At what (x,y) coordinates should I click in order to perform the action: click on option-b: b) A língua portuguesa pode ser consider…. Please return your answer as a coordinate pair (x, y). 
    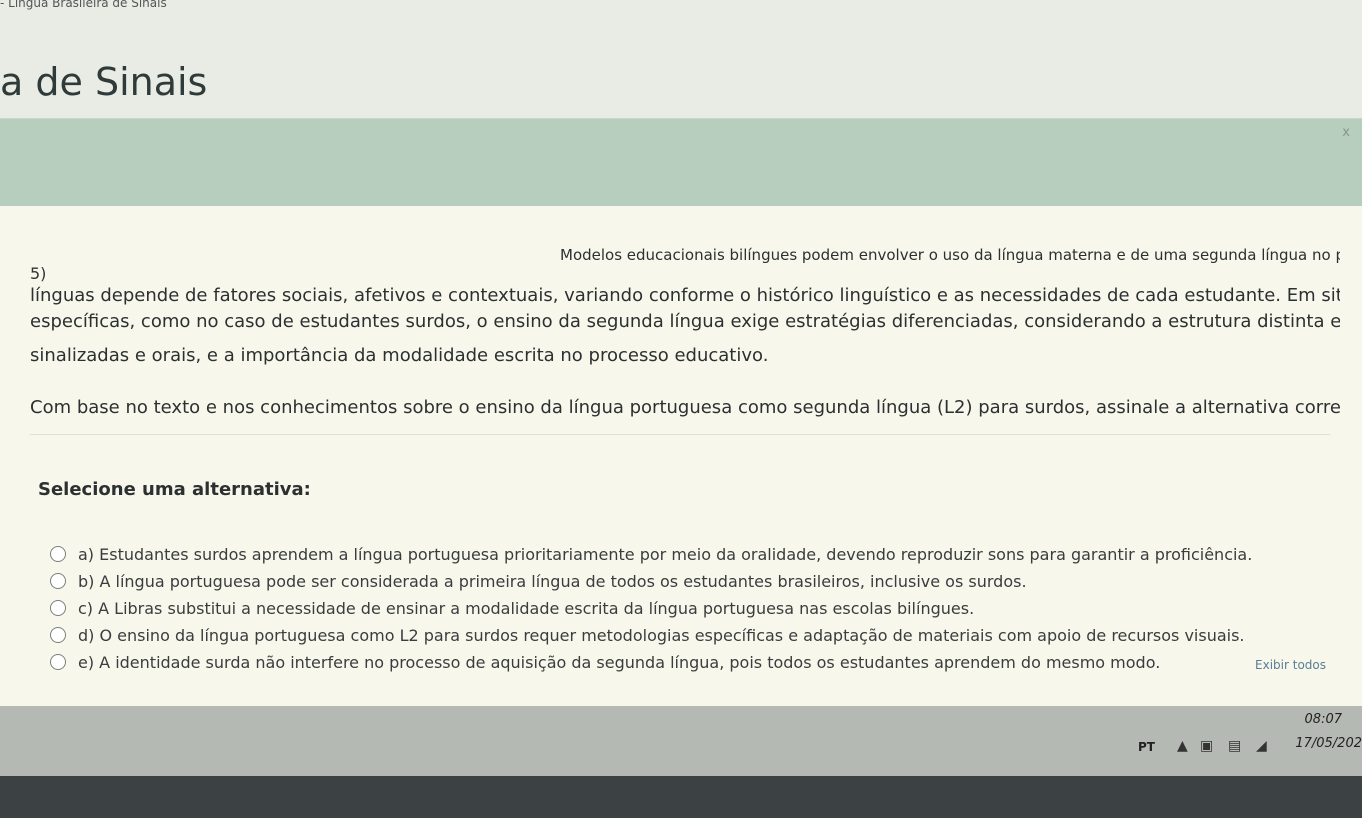
    Looking at the image, I should click on (695, 581).